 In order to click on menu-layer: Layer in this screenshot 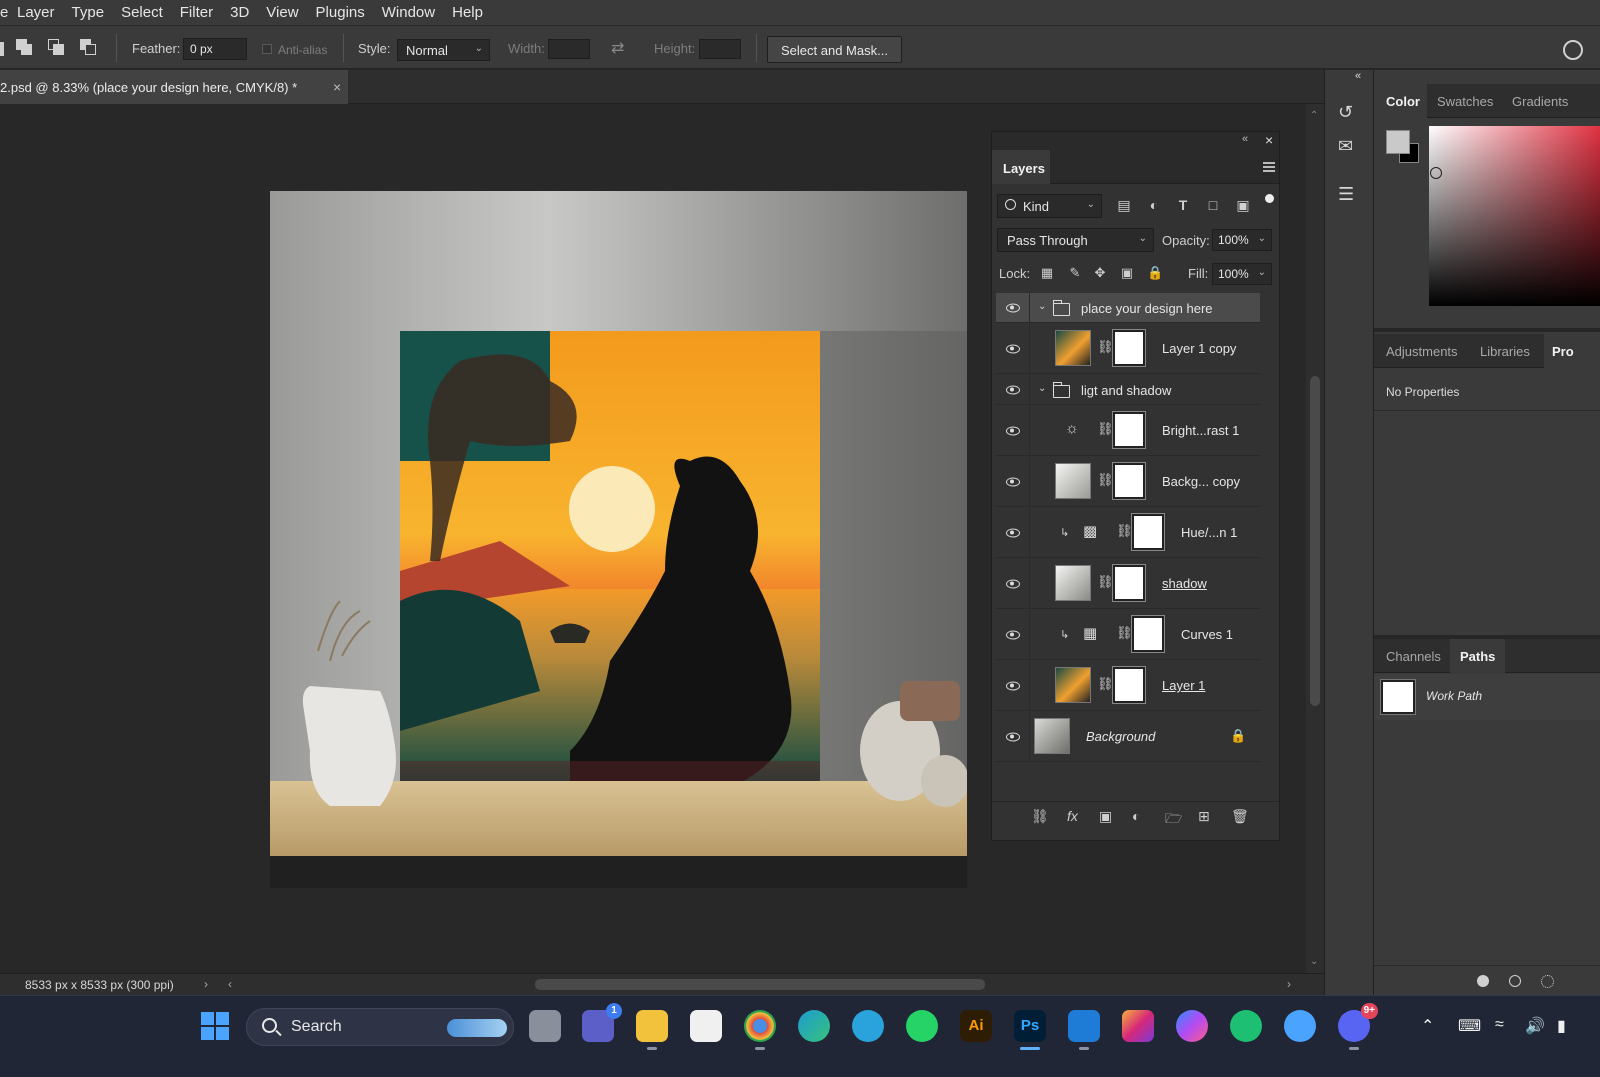, I will do `click(35, 12)`.